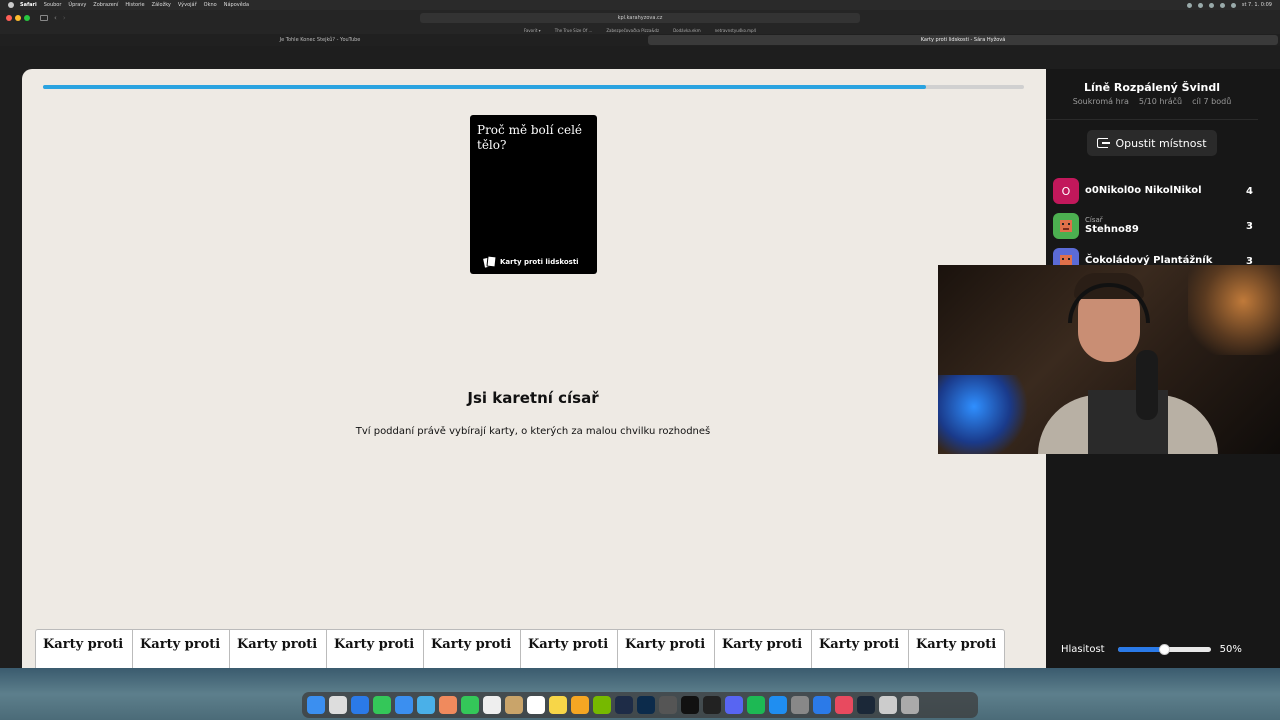 The width and height of the screenshot is (1280, 720). I want to click on address-bar: kpl.karahyzova.cz, so click(640, 18).